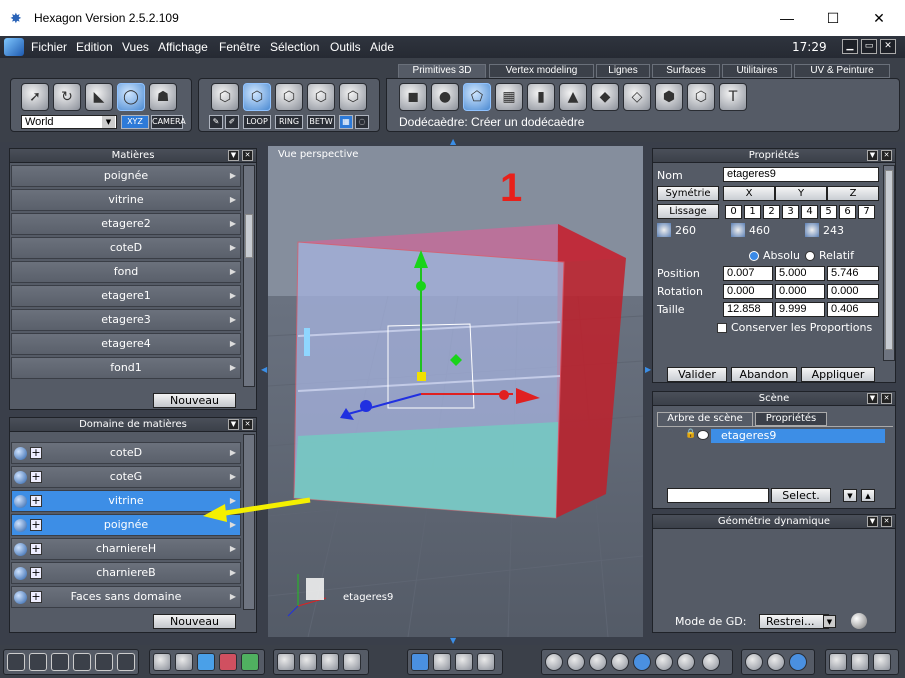 The width and height of the screenshot is (905, 678). I want to click on splitter-right-icon: ▶, so click(648, 380).